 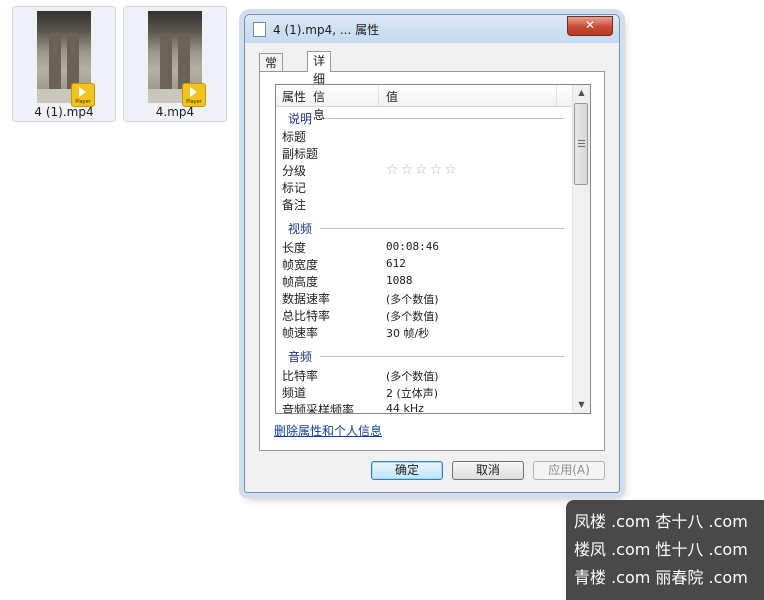 What do you see at coordinates (318, 407) in the screenshot?
I see `property-name: 音频采样频率` at bounding box center [318, 407].